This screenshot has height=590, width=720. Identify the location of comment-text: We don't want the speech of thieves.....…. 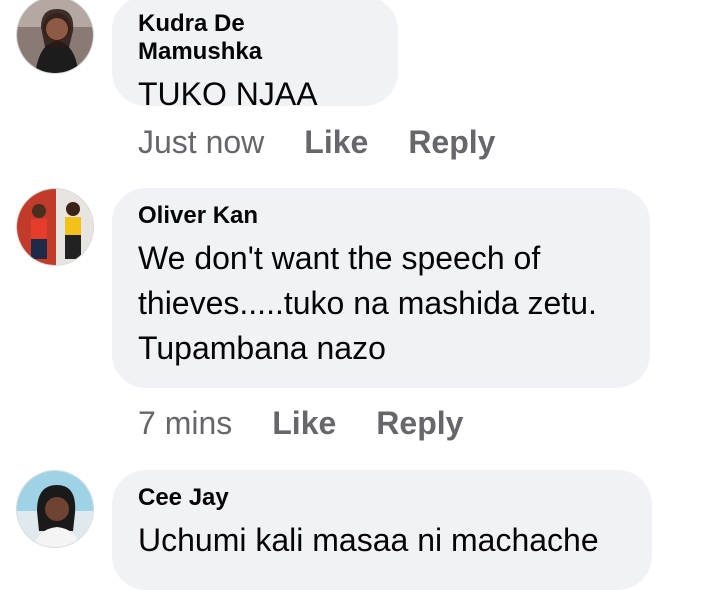
(367, 303).